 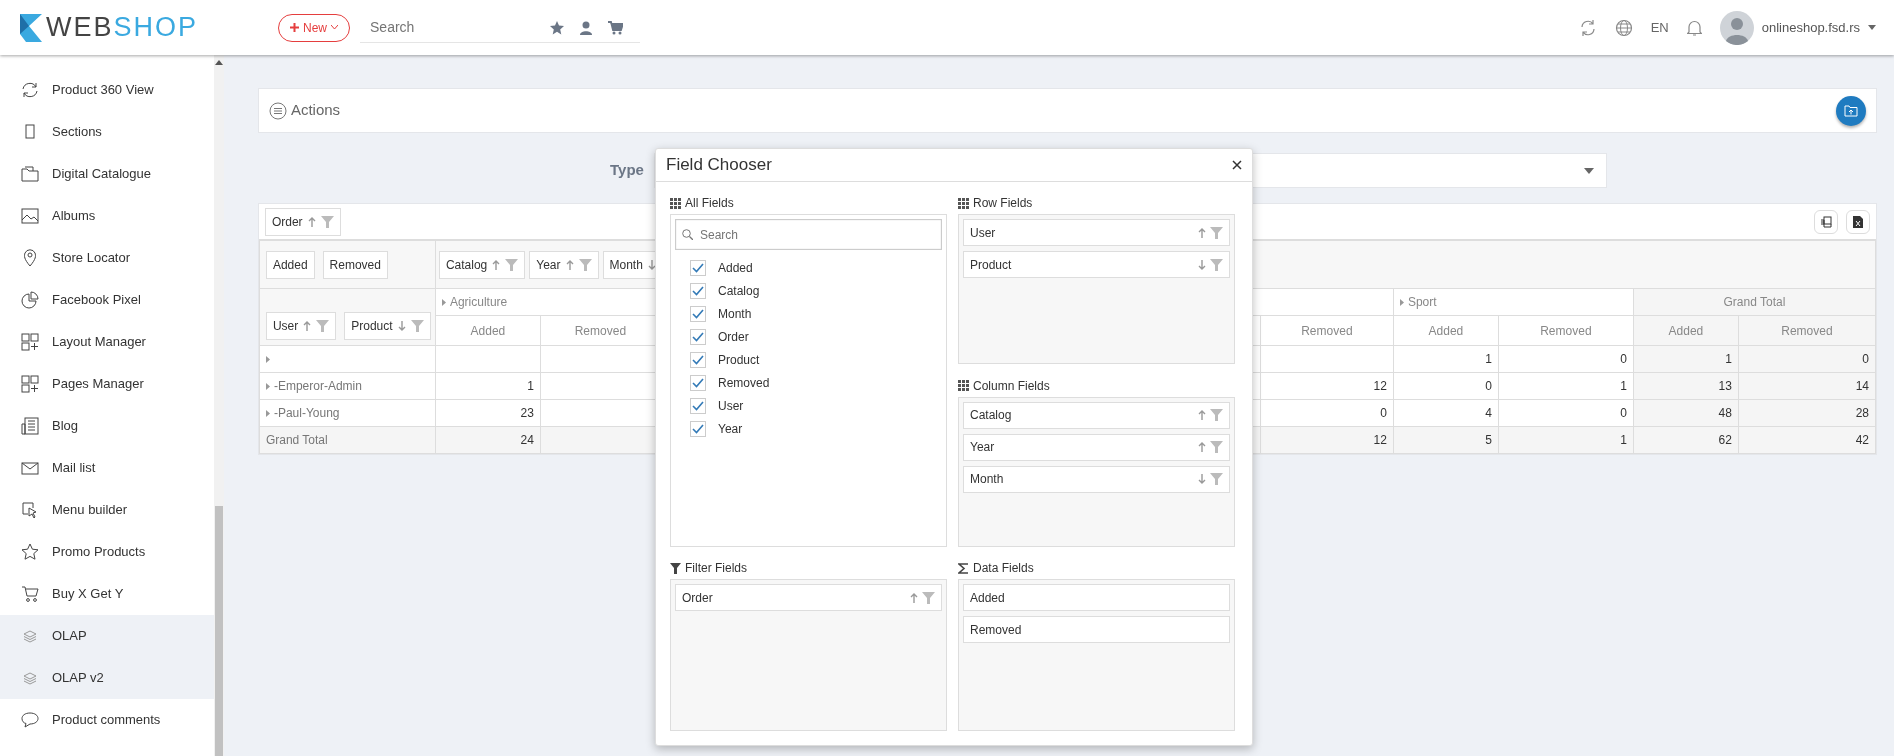 I want to click on row-header: -Emperor-Admin, so click(x=317, y=387).